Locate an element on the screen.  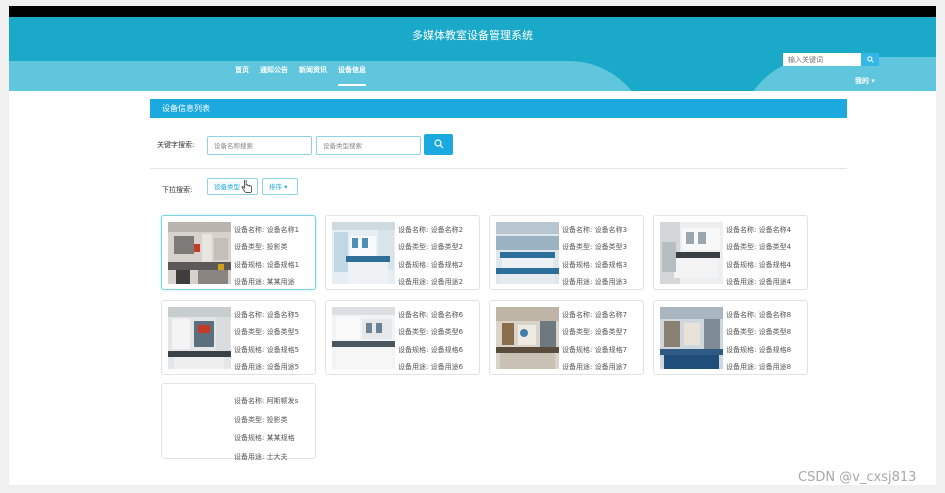
nav-devices: 设备信息 is located at coordinates (352, 75).